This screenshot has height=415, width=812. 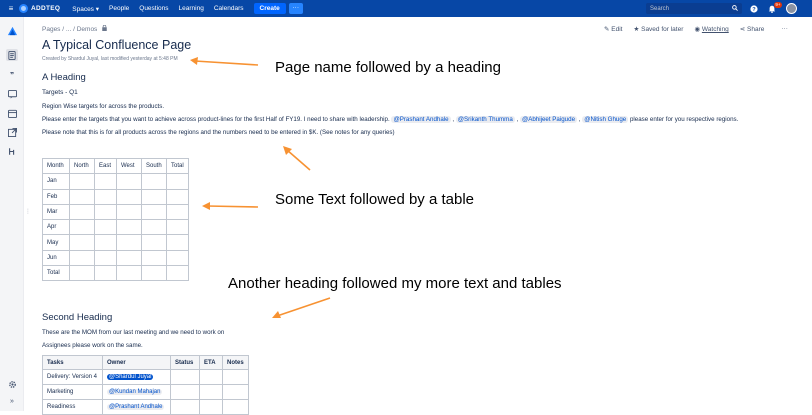 I want to click on annotation-text-2: Some Text followed by a table, so click(x=375, y=199).